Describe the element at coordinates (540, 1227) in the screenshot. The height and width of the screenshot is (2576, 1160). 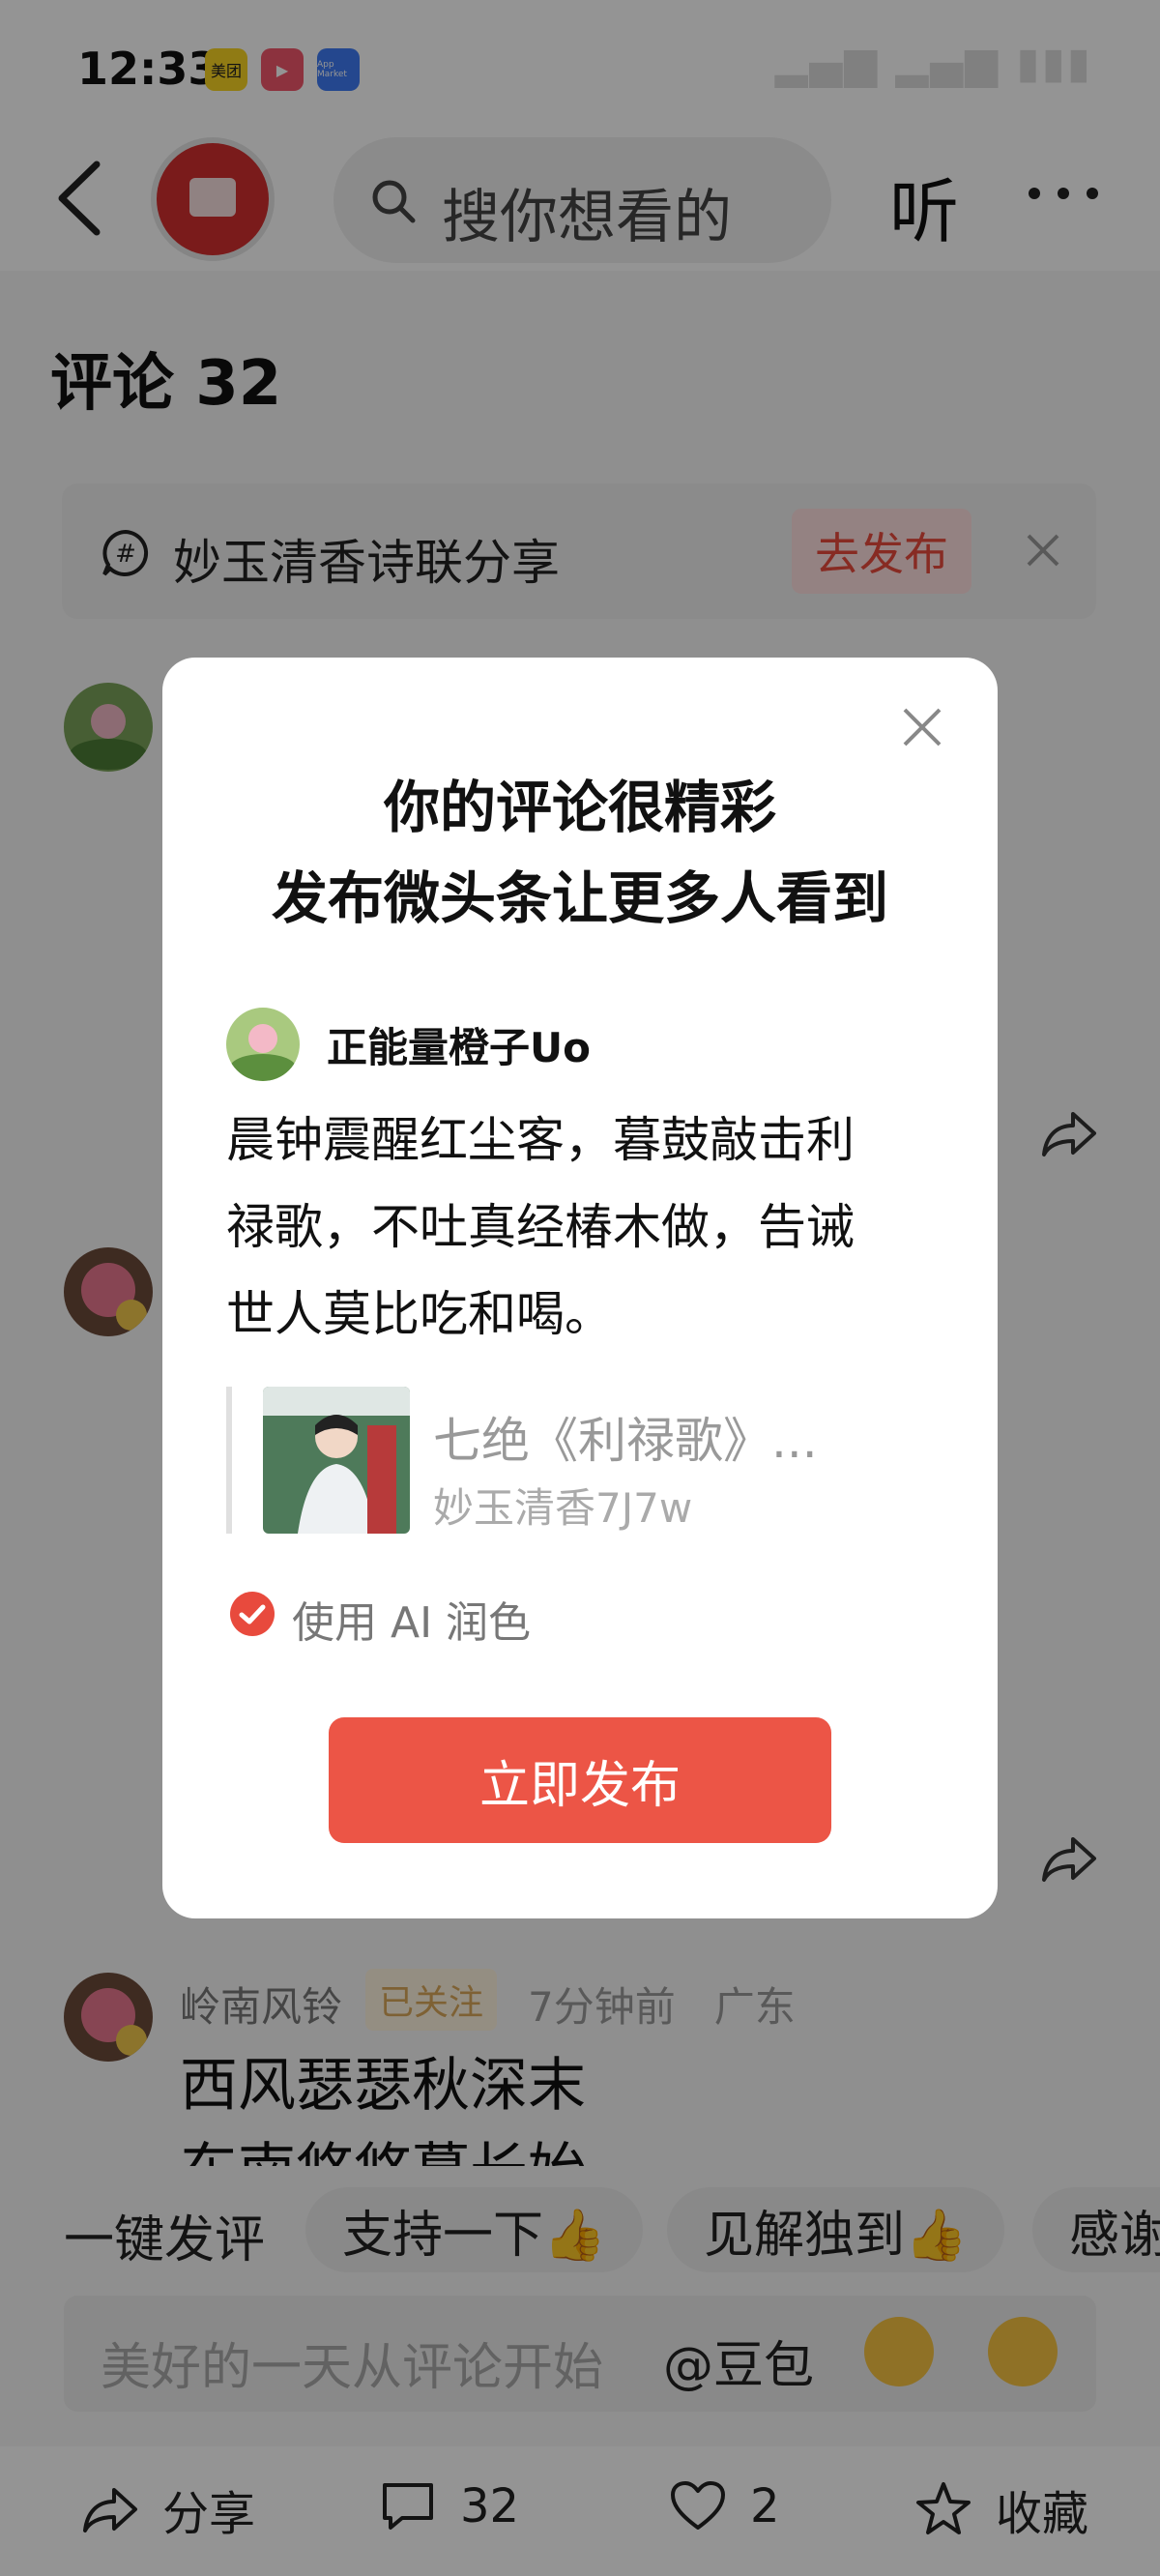
I see `dialog-comment-line: 禄歌，不吐真经椿木做，告诫` at that location.